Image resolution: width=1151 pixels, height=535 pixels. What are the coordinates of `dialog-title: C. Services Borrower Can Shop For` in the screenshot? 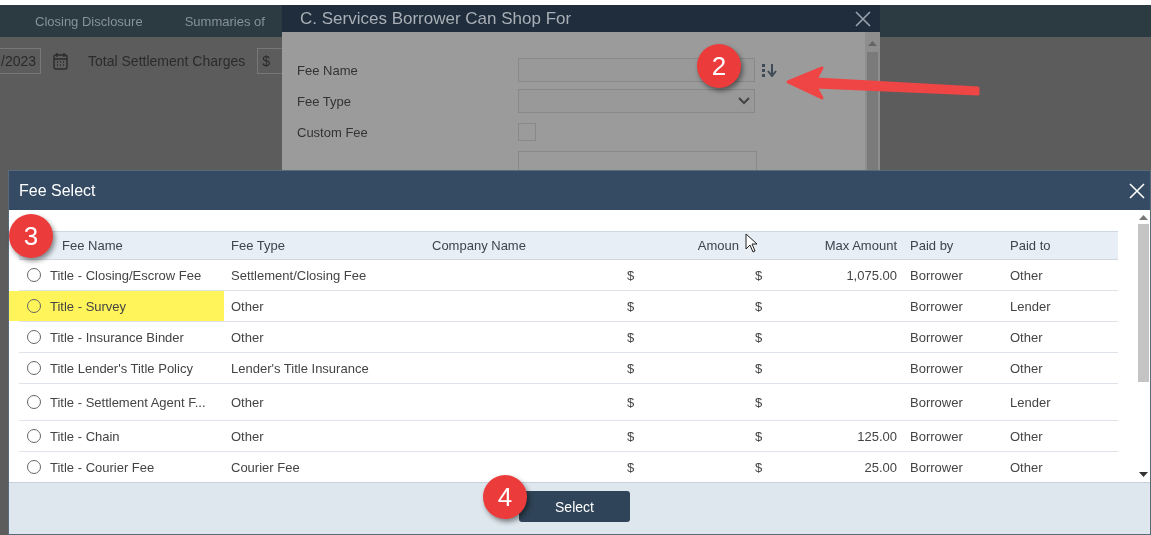 It's located at (436, 18).